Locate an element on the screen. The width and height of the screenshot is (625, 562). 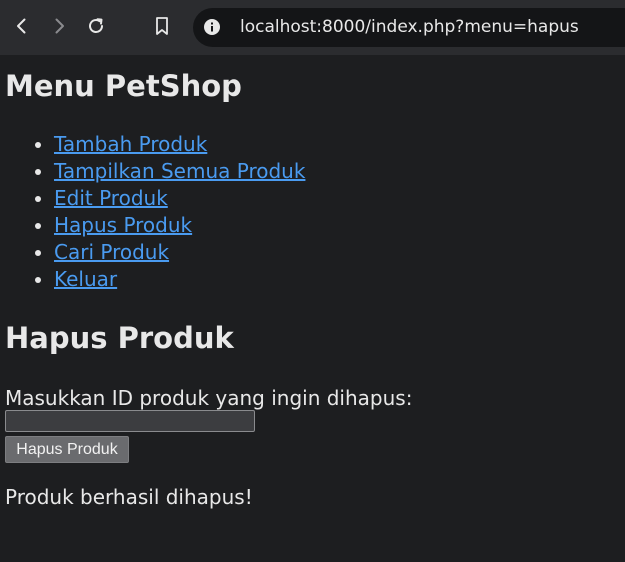
bookmark-button is located at coordinates (162, 26).